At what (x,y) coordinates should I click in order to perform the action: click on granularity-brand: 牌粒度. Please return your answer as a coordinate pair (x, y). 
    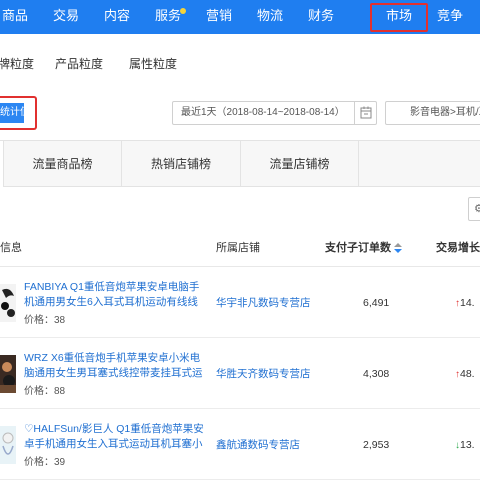
    Looking at the image, I should click on (17, 63).